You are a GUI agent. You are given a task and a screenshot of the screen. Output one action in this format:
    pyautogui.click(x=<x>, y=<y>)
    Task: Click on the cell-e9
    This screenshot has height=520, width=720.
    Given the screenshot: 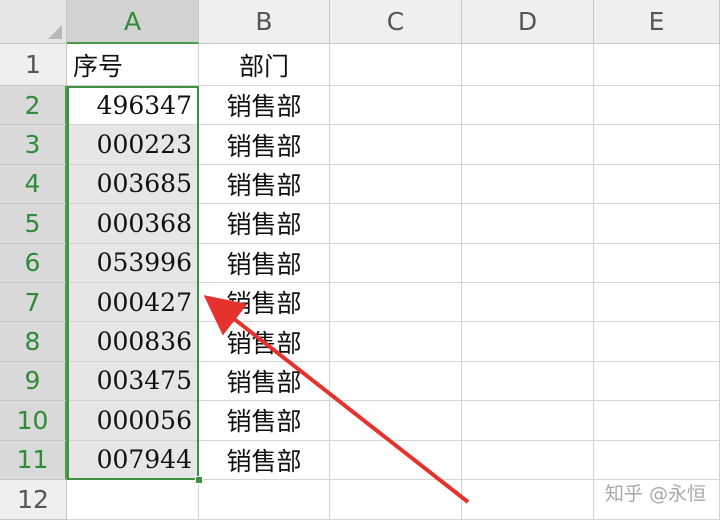 What is the action you would take?
    pyautogui.click(x=657, y=381)
    